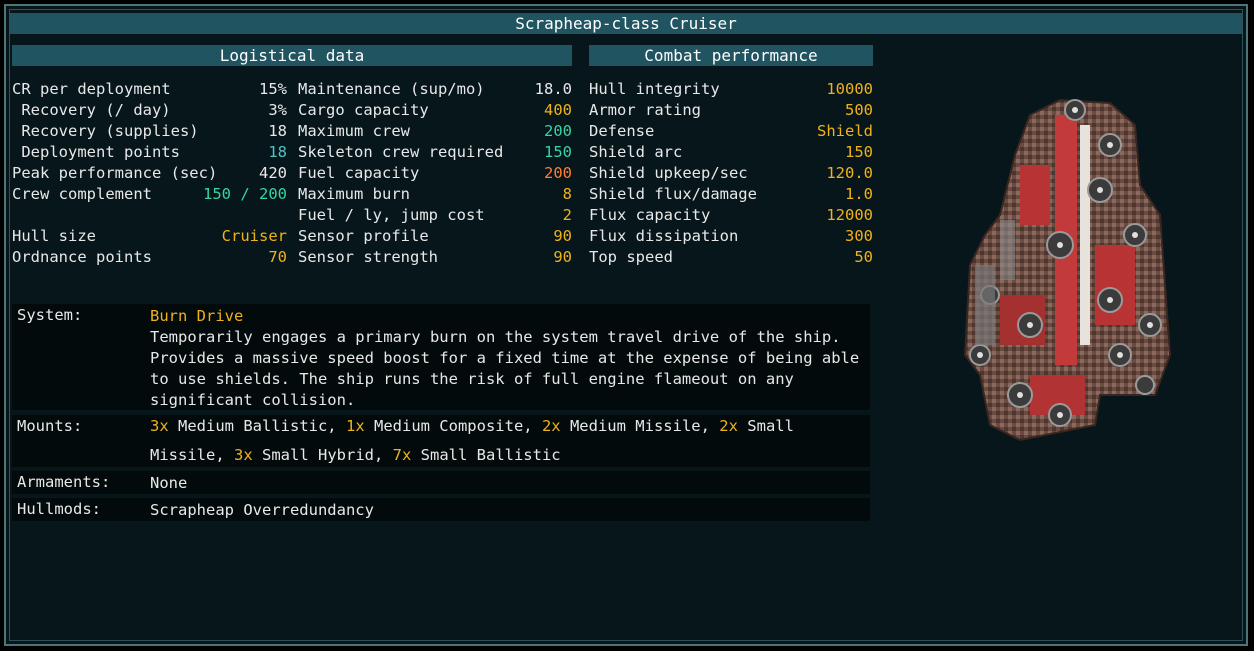  I want to click on logistical-col1-row: Deployment points 18, so click(149, 152).